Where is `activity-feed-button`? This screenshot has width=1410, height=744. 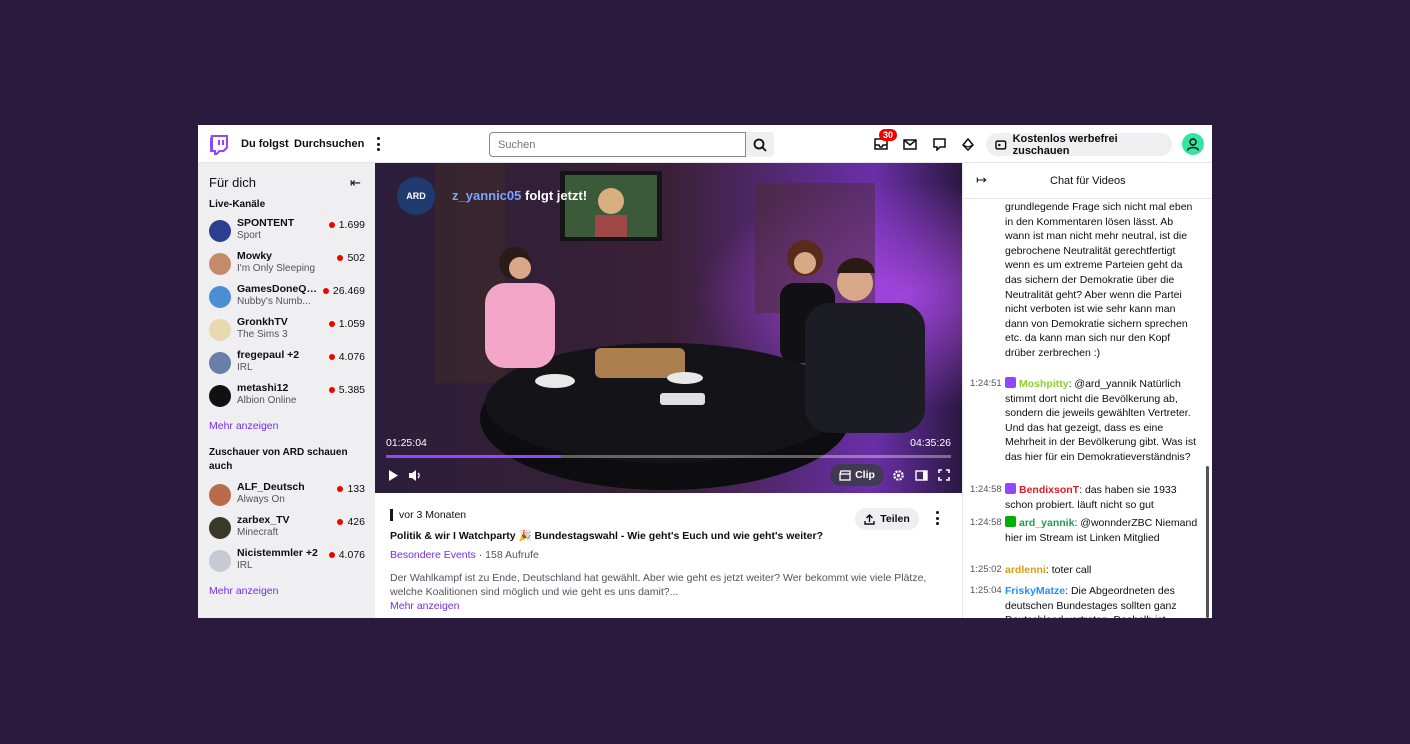
activity-feed-button is located at coordinates (939, 144).